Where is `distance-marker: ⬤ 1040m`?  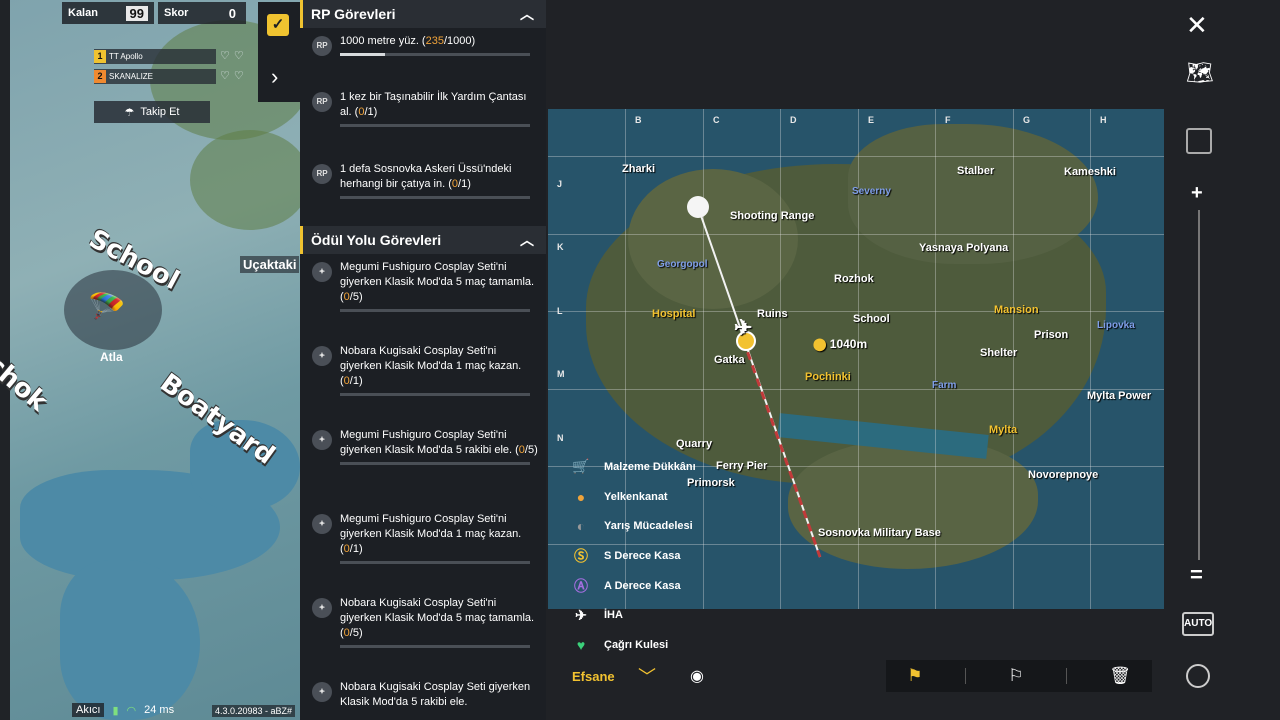
distance-marker: ⬤ 1040m is located at coordinates (840, 344).